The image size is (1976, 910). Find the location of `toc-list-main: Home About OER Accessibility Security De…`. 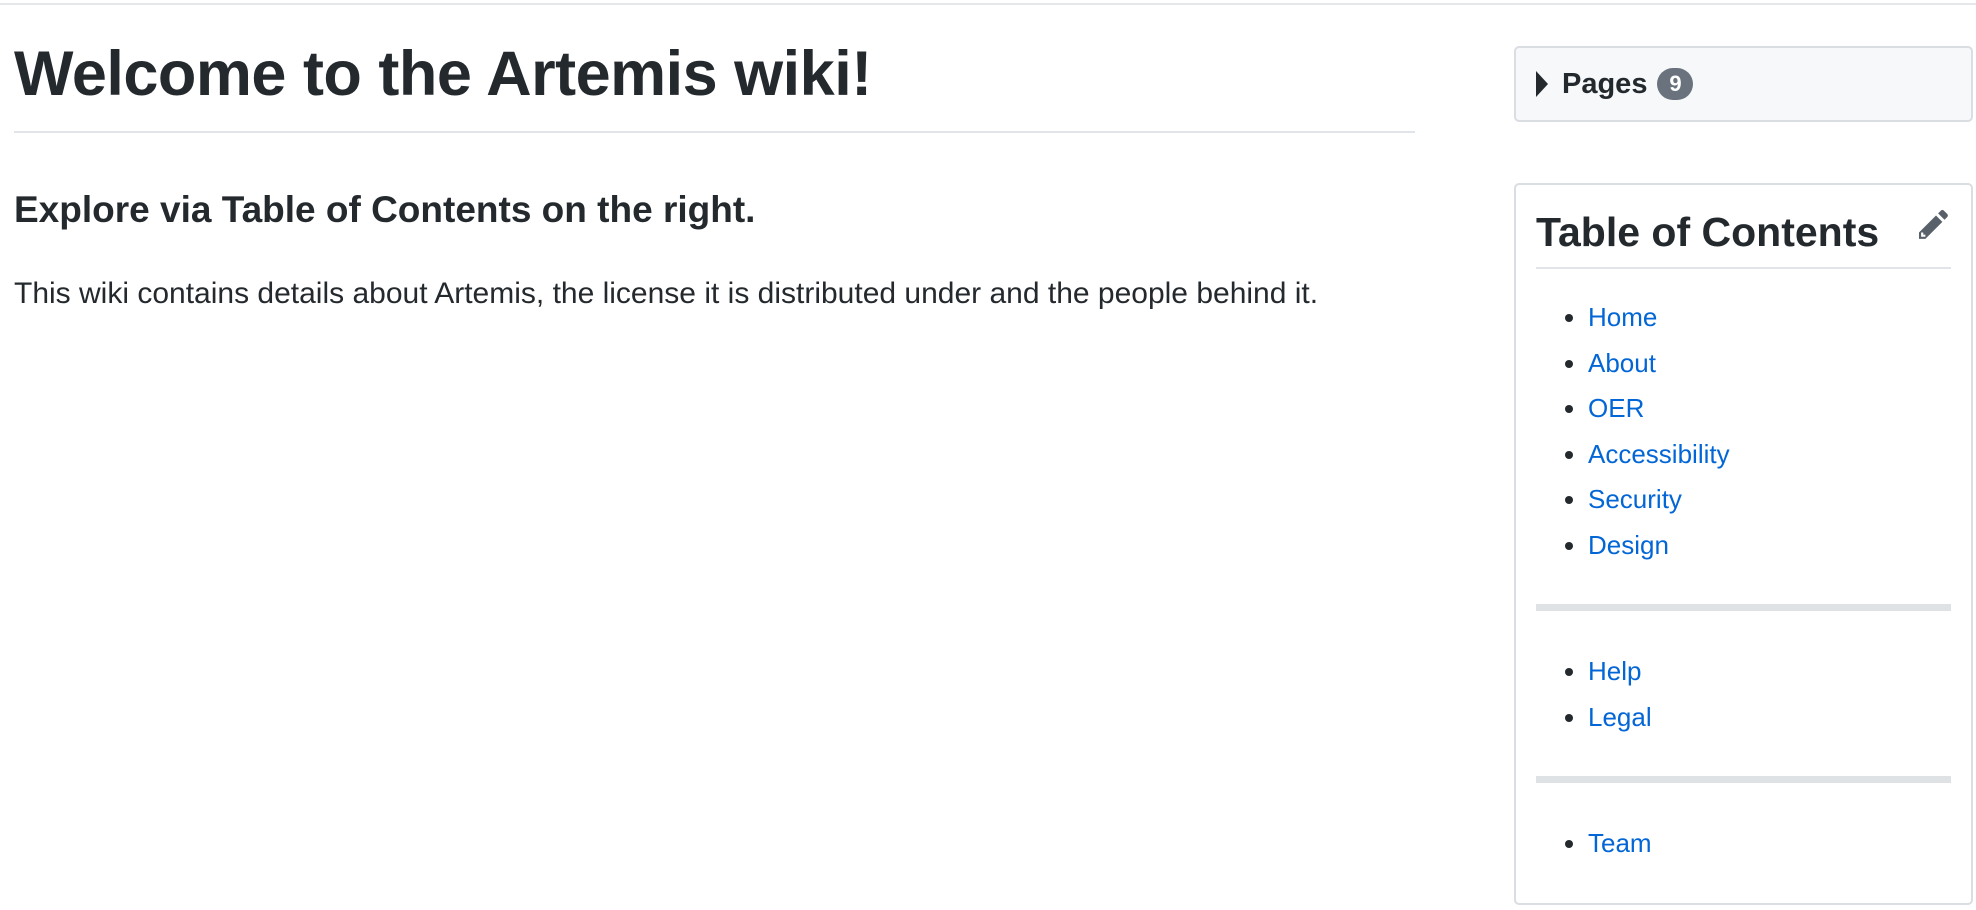

toc-list-main: Home About OER Accessibility Security De… is located at coordinates (1743, 431).